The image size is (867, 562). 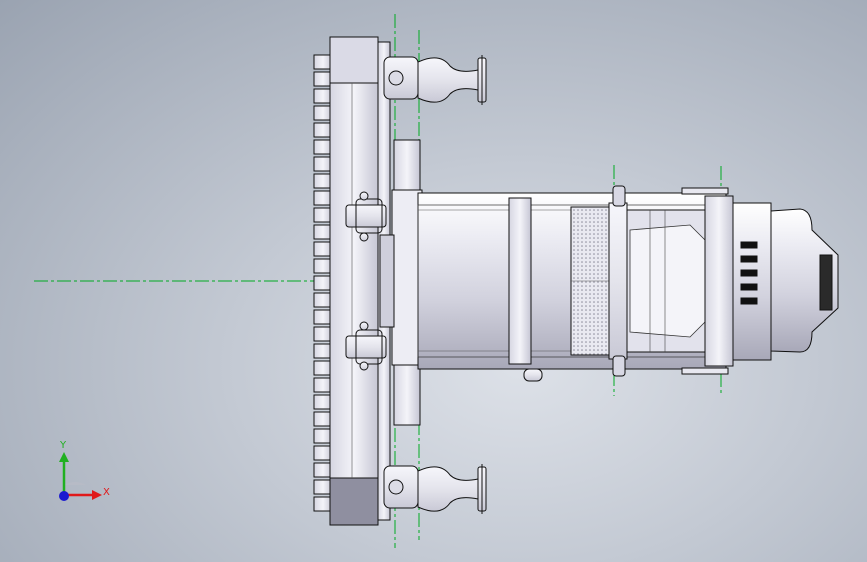 I want to click on heat-sink, so click(x=352, y=281).